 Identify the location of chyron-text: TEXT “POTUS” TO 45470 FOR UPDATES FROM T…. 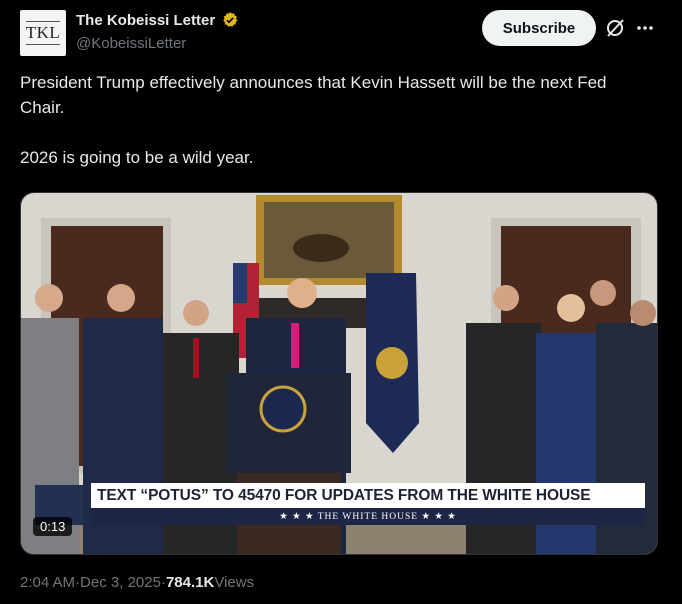
(368, 495).